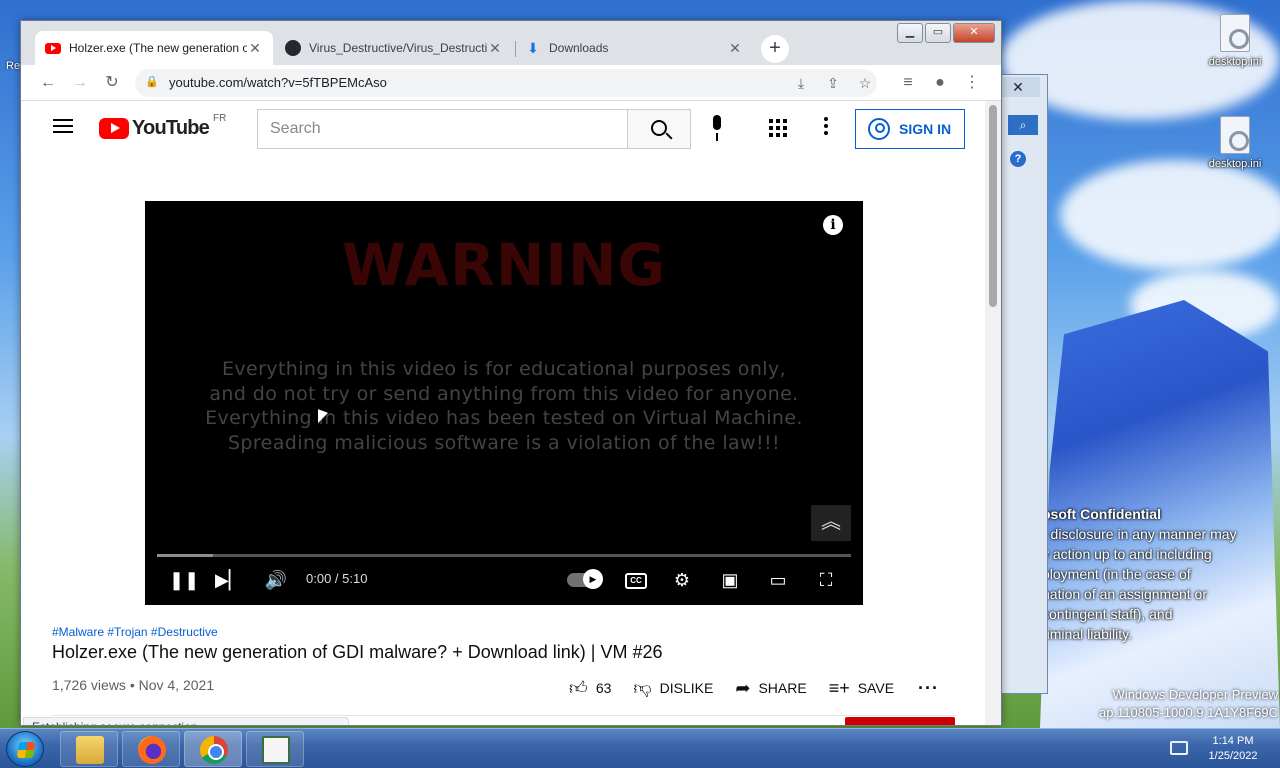 This screenshot has height=768, width=1280. Describe the element at coordinates (865, 83) in the screenshot. I see `bookmark-star-icon: ☆` at that location.